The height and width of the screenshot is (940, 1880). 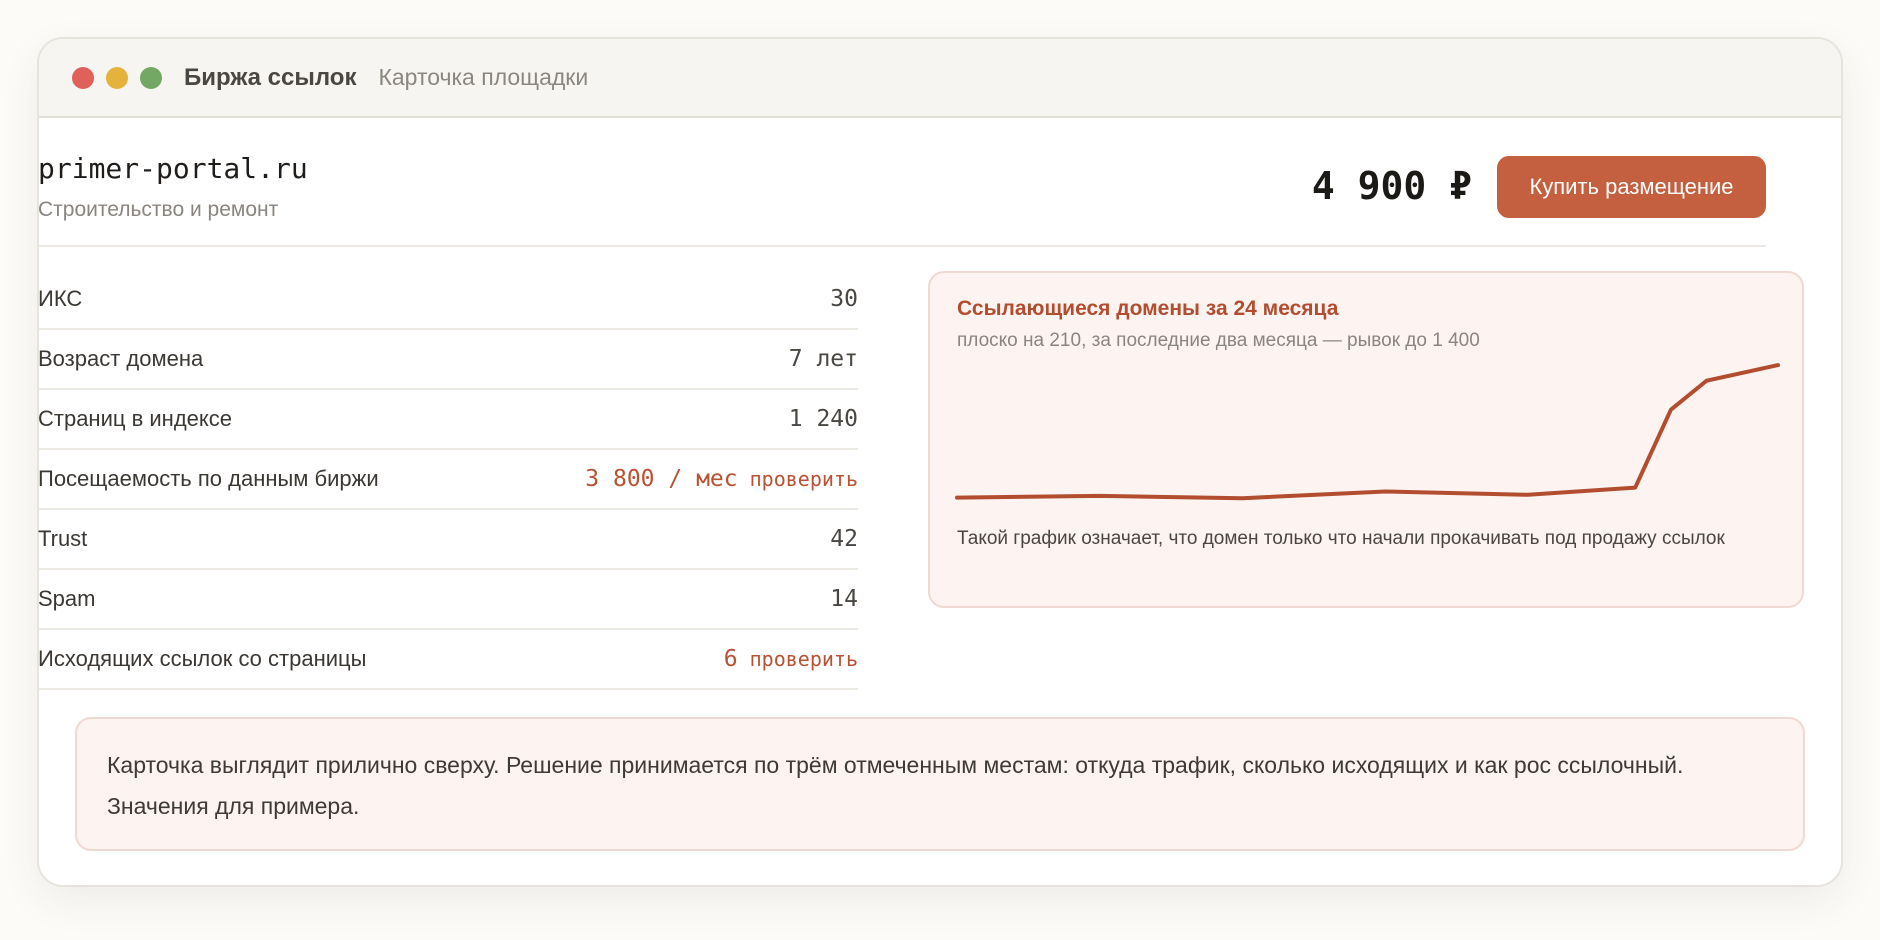 What do you see at coordinates (940, 78) in the screenshot?
I see `title-bar: Биржа ссылок Карточка площадки` at bounding box center [940, 78].